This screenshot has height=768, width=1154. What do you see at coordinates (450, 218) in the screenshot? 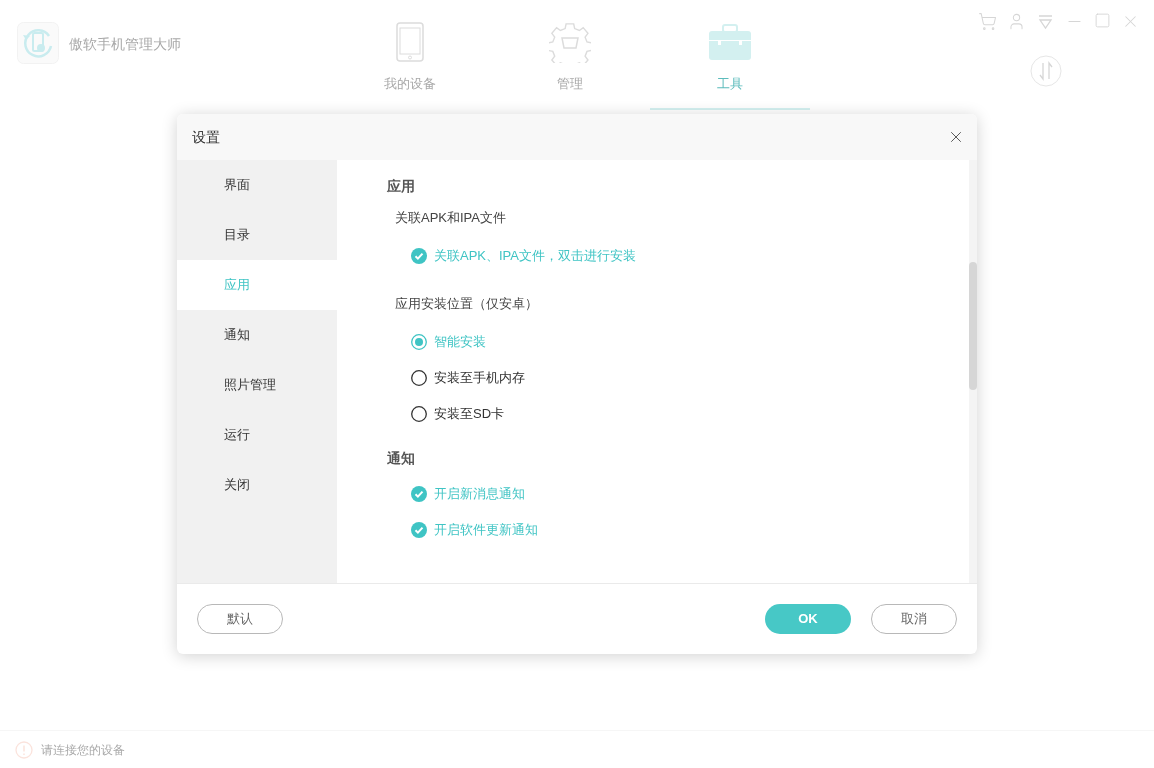
I see `group-label: 关联APK和IPA文件` at bounding box center [450, 218].